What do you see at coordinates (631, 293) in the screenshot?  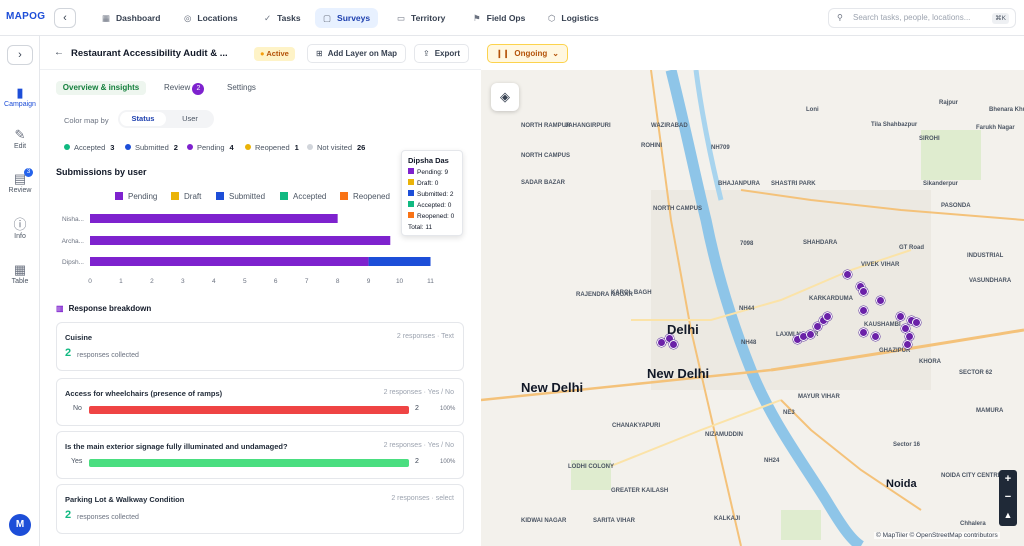 I see `map-label: KAROL BAGH` at bounding box center [631, 293].